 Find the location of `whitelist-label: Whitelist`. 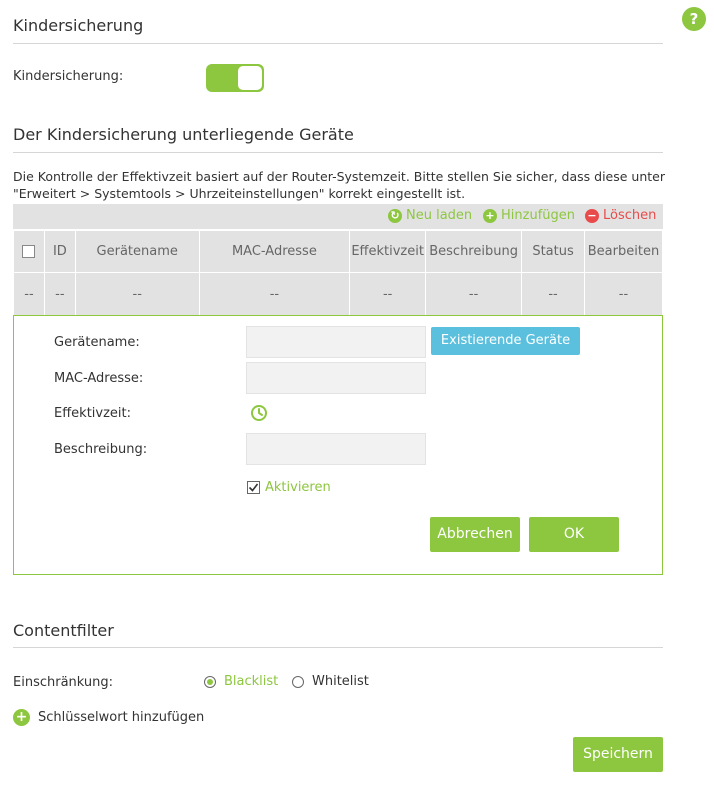

whitelist-label: Whitelist is located at coordinates (340, 681).